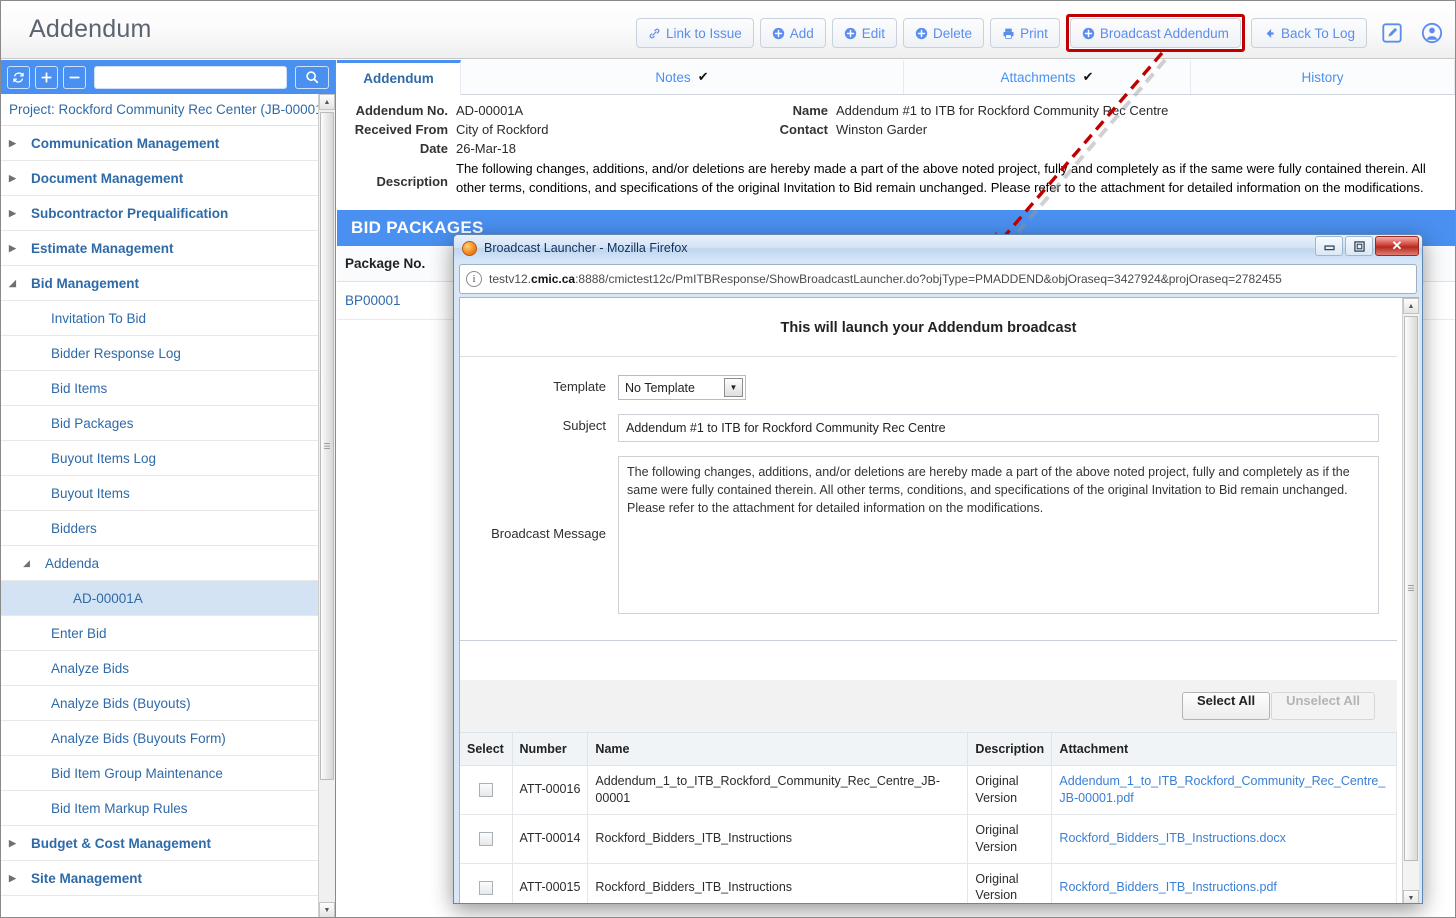 The height and width of the screenshot is (918, 1456). What do you see at coordinates (928, 660) in the screenshot?
I see `form-divider` at bounding box center [928, 660].